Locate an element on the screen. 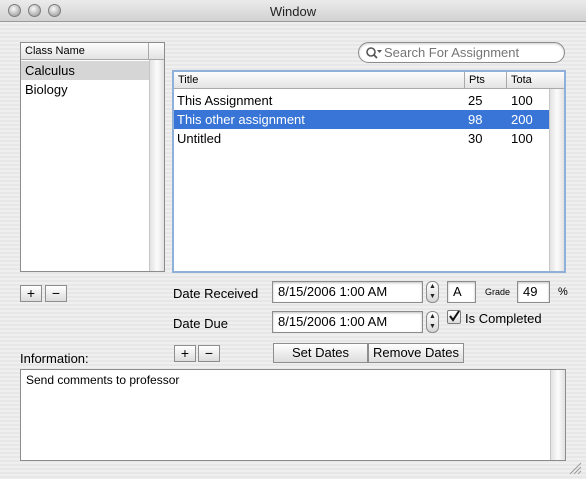  date-due-field: 8/15/2006 1:00 AM is located at coordinates (347, 322).